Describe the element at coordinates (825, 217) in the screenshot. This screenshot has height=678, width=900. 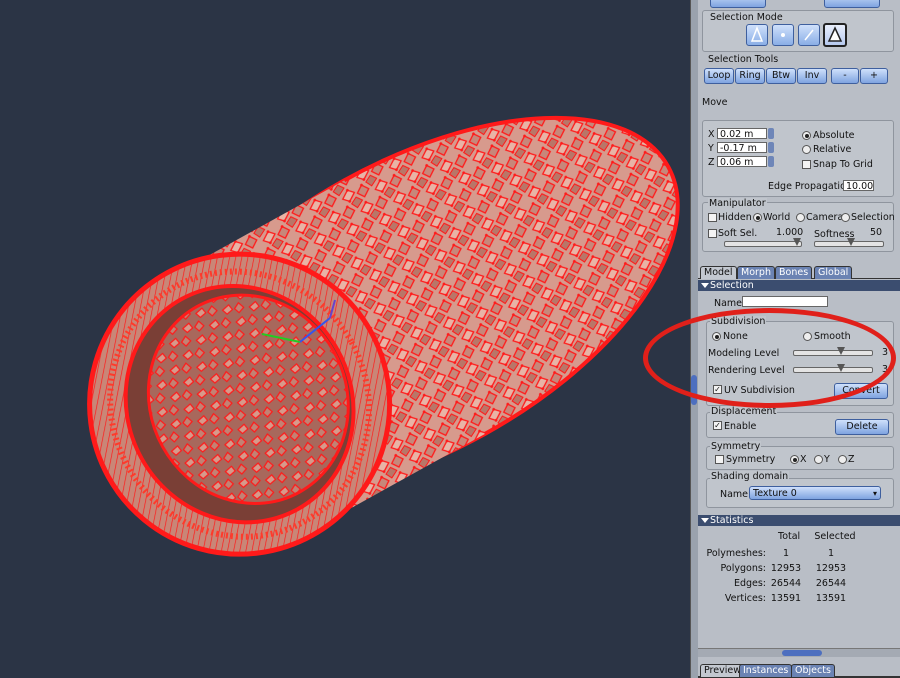
I see `camera-label: Camera` at that location.